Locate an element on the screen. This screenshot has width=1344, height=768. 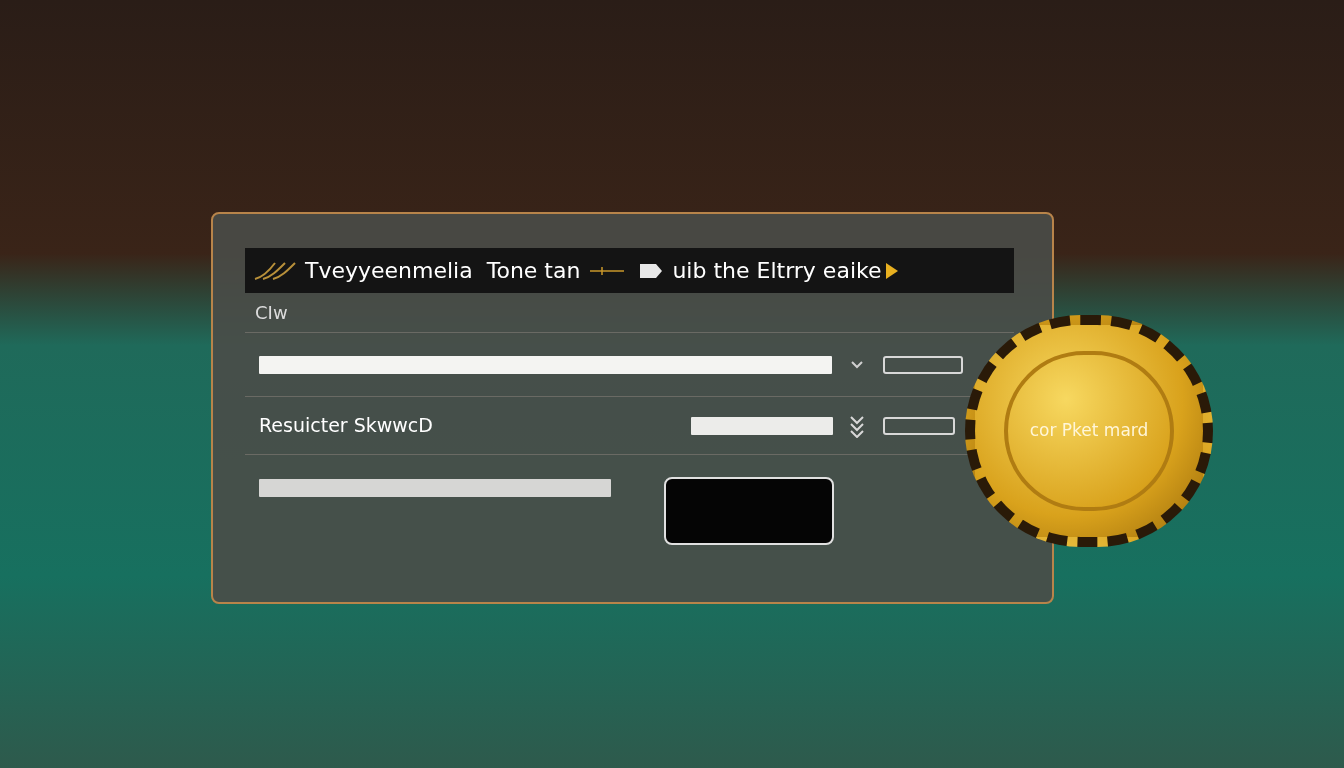
plus-icon is located at coordinates (607, 270).